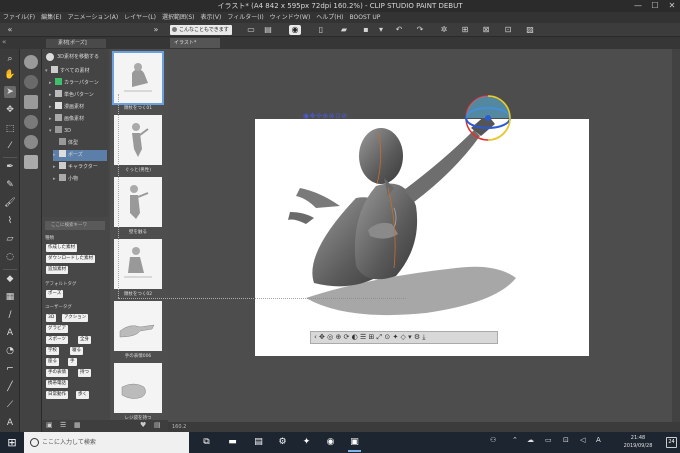 The image size is (680, 453). What do you see at coordinates (77, 425) in the screenshot?
I see `grid-view-icon: ▦` at bounding box center [77, 425].